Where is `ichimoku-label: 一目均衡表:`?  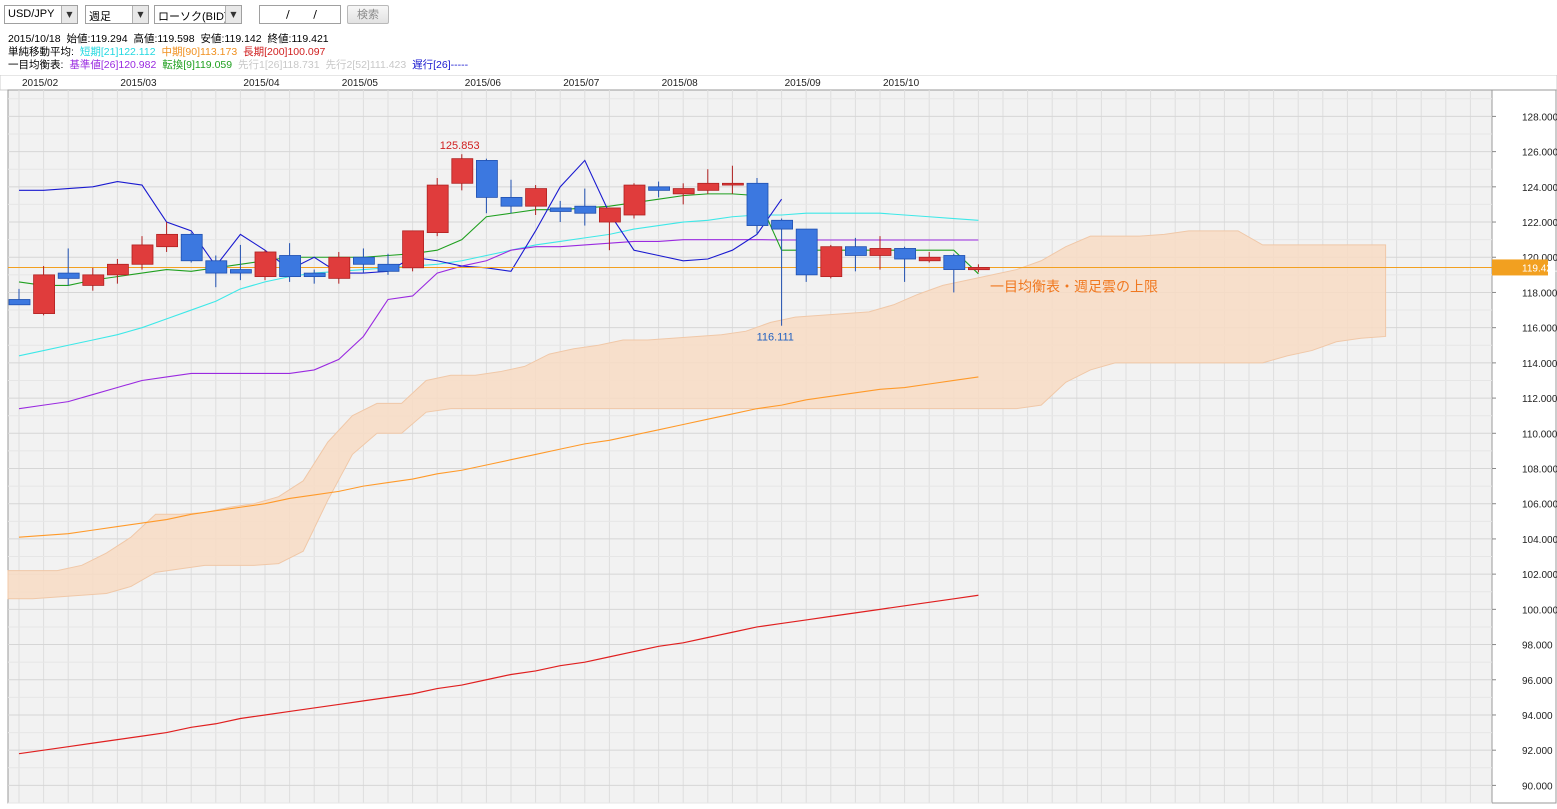
ichimoku-label: 一目均衡表: is located at coordinates (36, 65).